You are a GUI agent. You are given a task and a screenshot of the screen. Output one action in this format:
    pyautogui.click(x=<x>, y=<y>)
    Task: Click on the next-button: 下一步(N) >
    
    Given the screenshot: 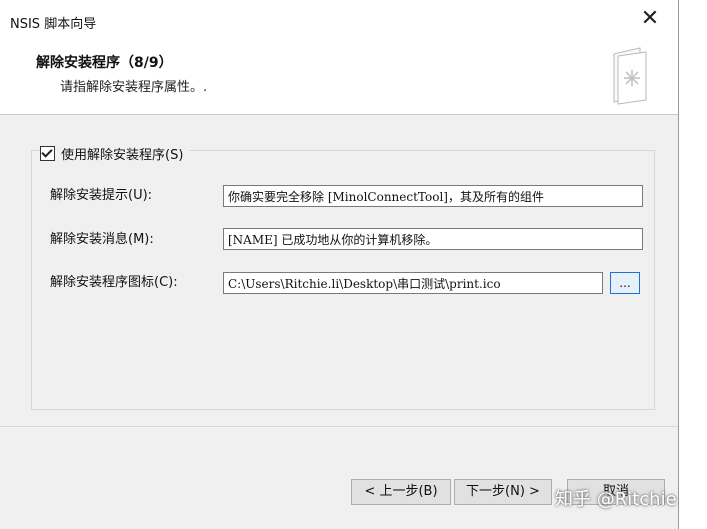 What is the action you would take?
    pyautogui.click(x=503, y=492)
    